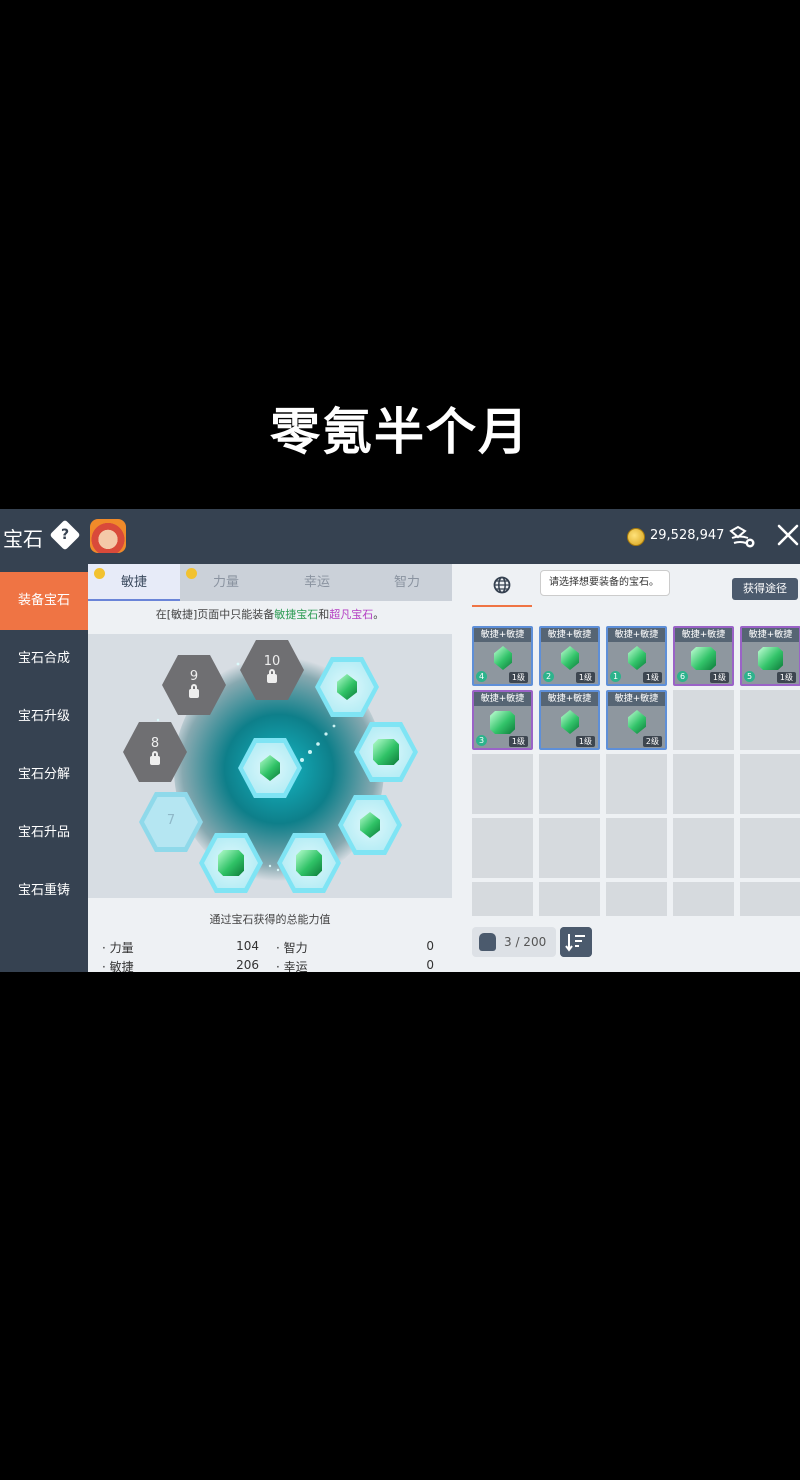 Image resolution: width=800 pixels, height=1480 pixels. What do you see at coordinates (351, 614) in the screenshot?
I see `notice-transcendent-gem: 超凡宝石` at bounding box center [351, 614].